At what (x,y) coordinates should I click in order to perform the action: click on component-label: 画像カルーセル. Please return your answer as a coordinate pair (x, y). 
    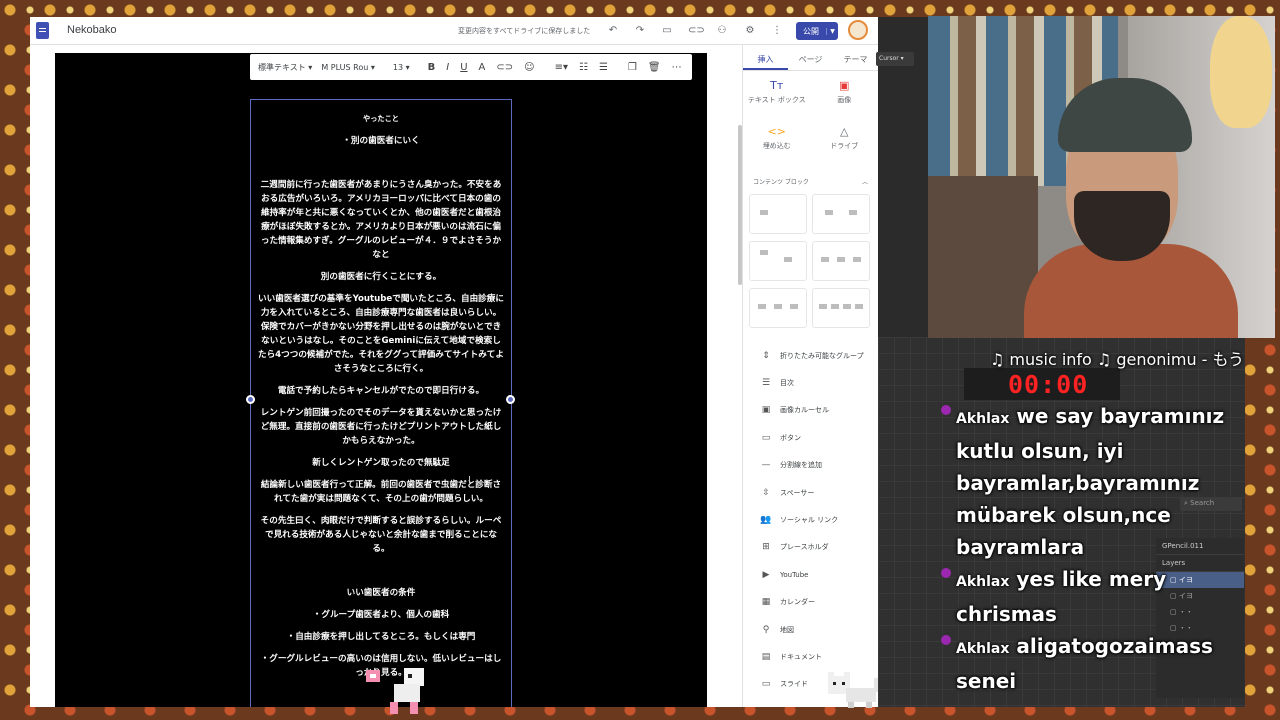
    Looking at the image, I should click on (804, 410).